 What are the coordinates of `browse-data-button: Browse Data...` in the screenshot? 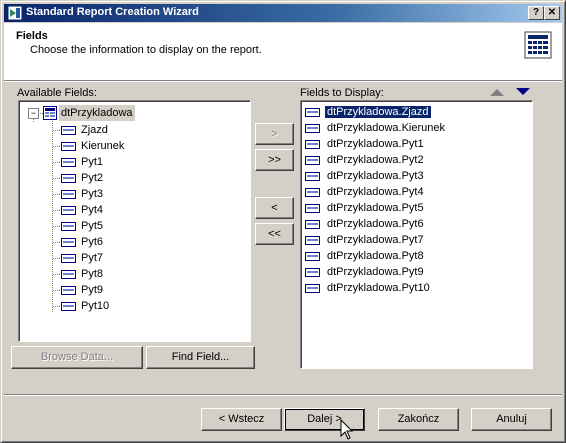 It's located at (77, 357).